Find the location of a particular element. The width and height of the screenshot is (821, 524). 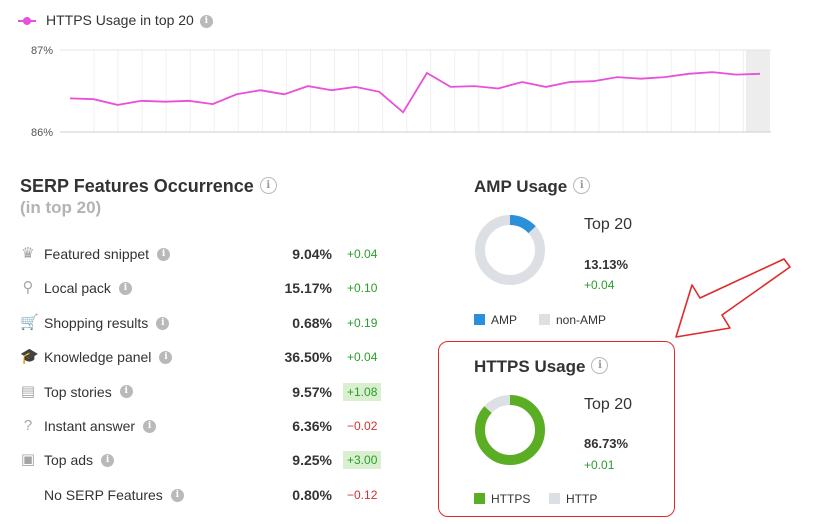

https-delta: +0.01 is located at coordinates (599, 465).